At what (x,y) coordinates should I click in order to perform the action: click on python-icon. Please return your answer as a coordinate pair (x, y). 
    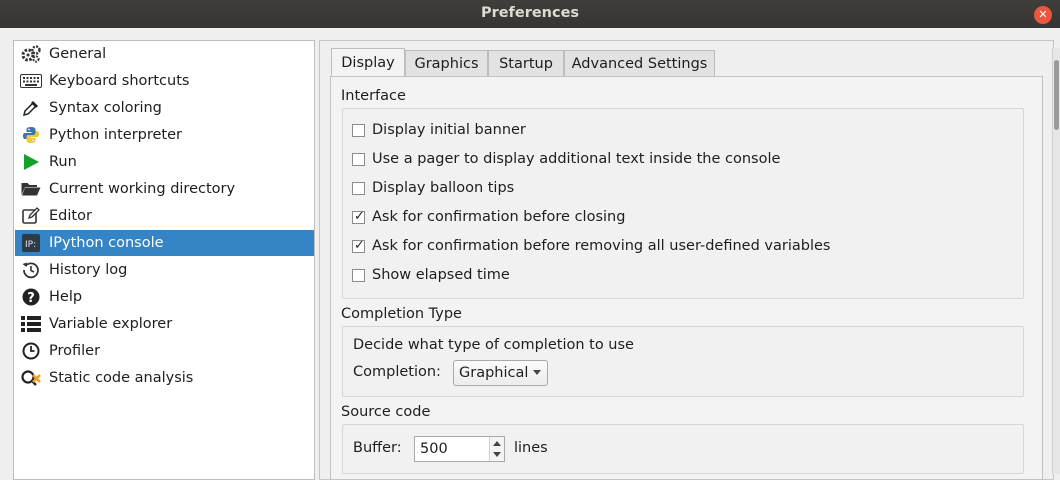
    Looking at the image, I should click on (31, 135).